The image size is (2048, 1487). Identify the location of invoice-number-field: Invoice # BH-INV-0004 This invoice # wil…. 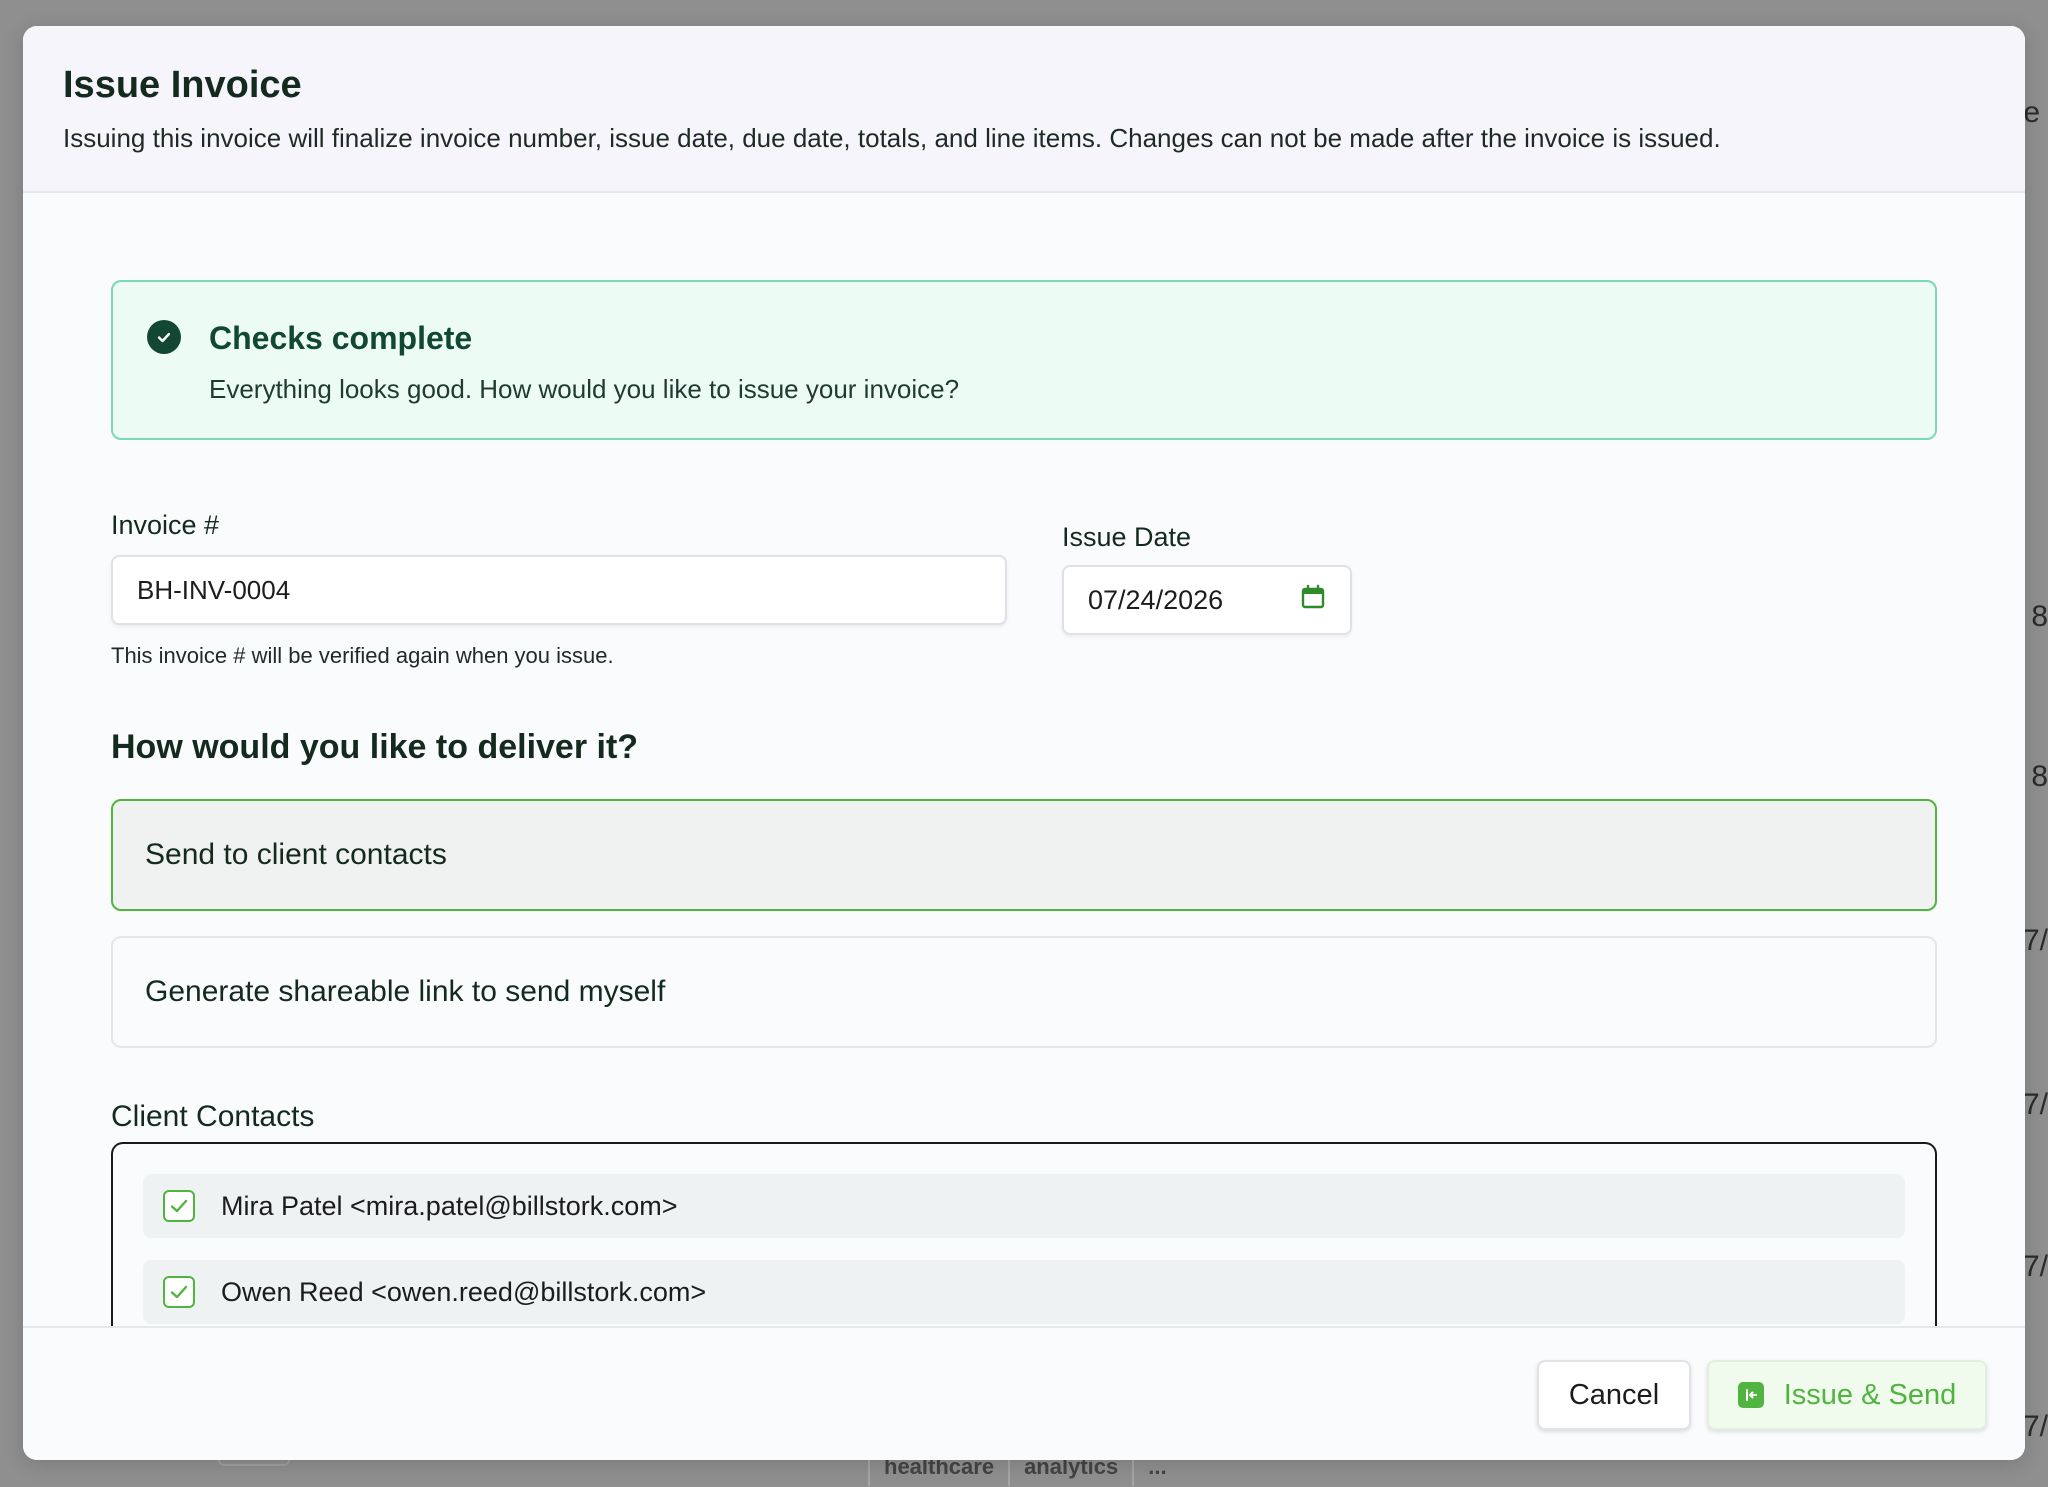
(559, 589).